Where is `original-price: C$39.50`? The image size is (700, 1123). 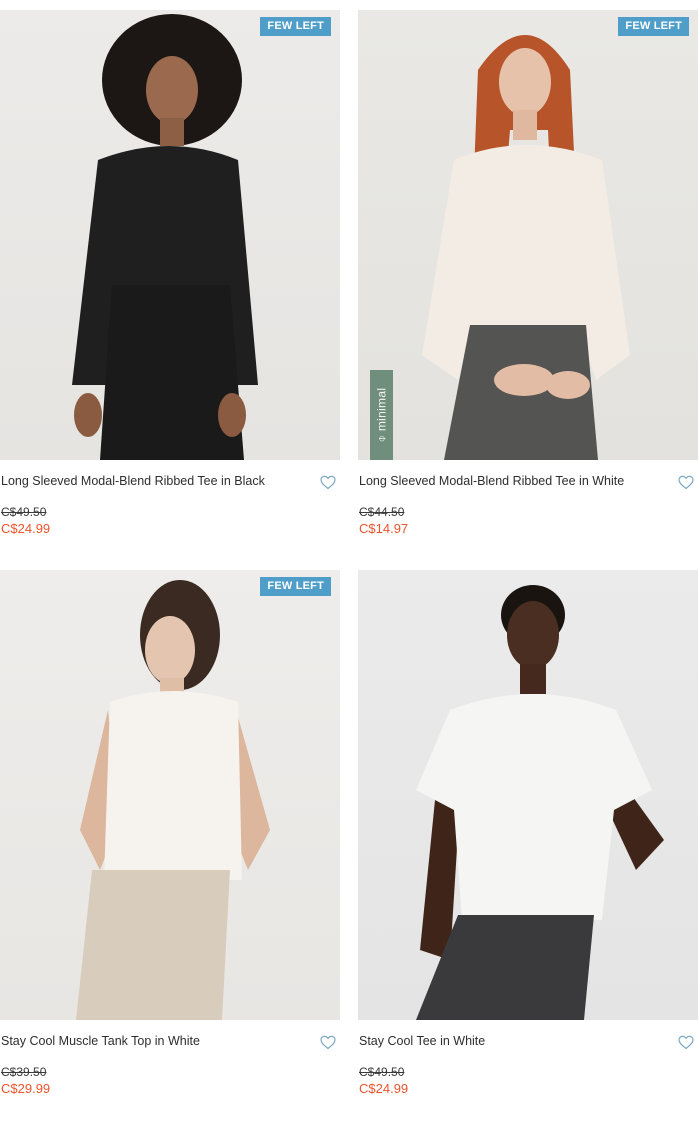
original-price: C$39.50 is located at coordinates (24, 1072).